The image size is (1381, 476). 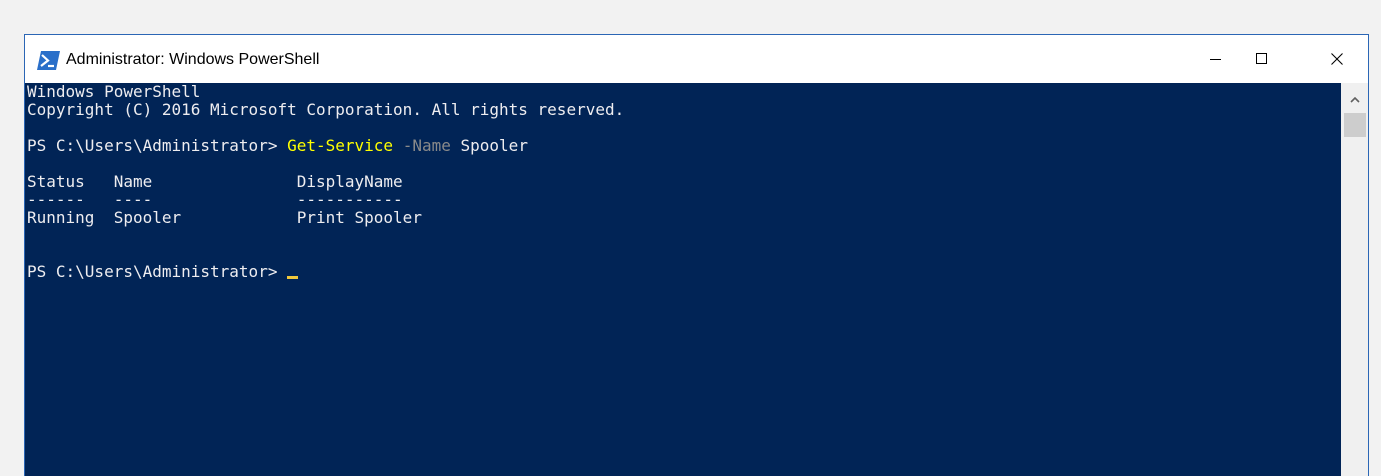 I want to click on minimize-button, so click(x=1216, y=59).